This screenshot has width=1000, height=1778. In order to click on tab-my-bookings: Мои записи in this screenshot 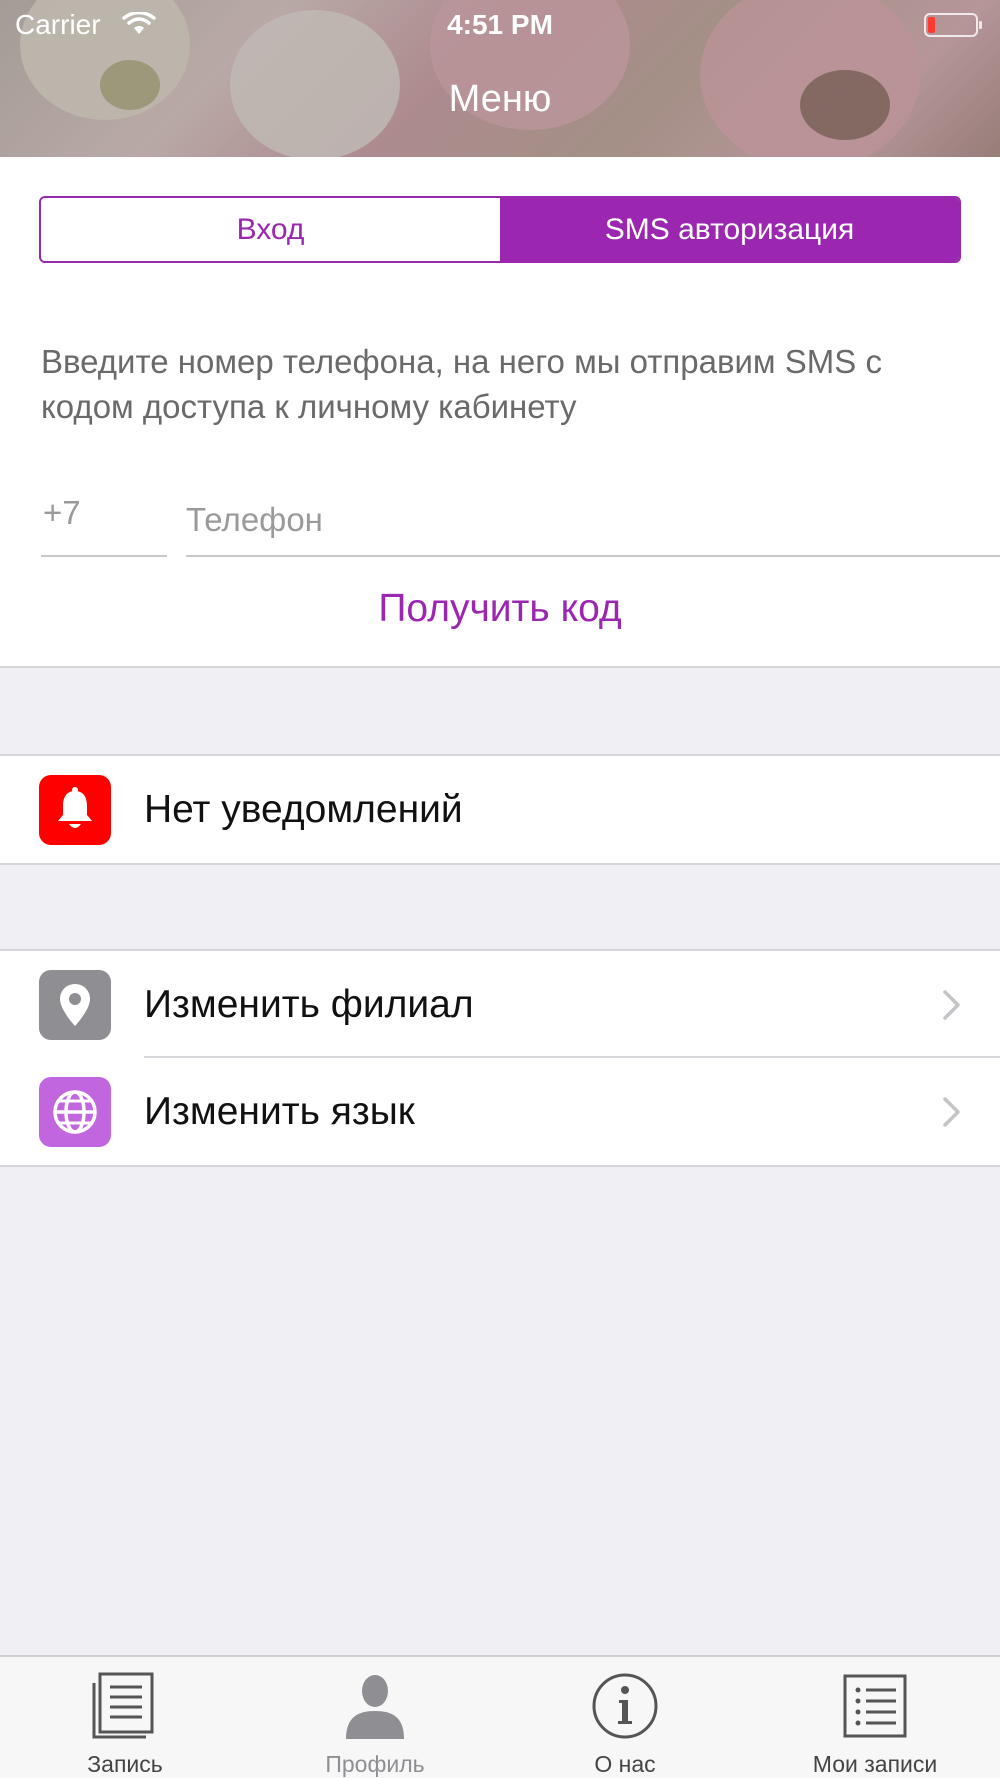, I will do `click(875, 1717)`.